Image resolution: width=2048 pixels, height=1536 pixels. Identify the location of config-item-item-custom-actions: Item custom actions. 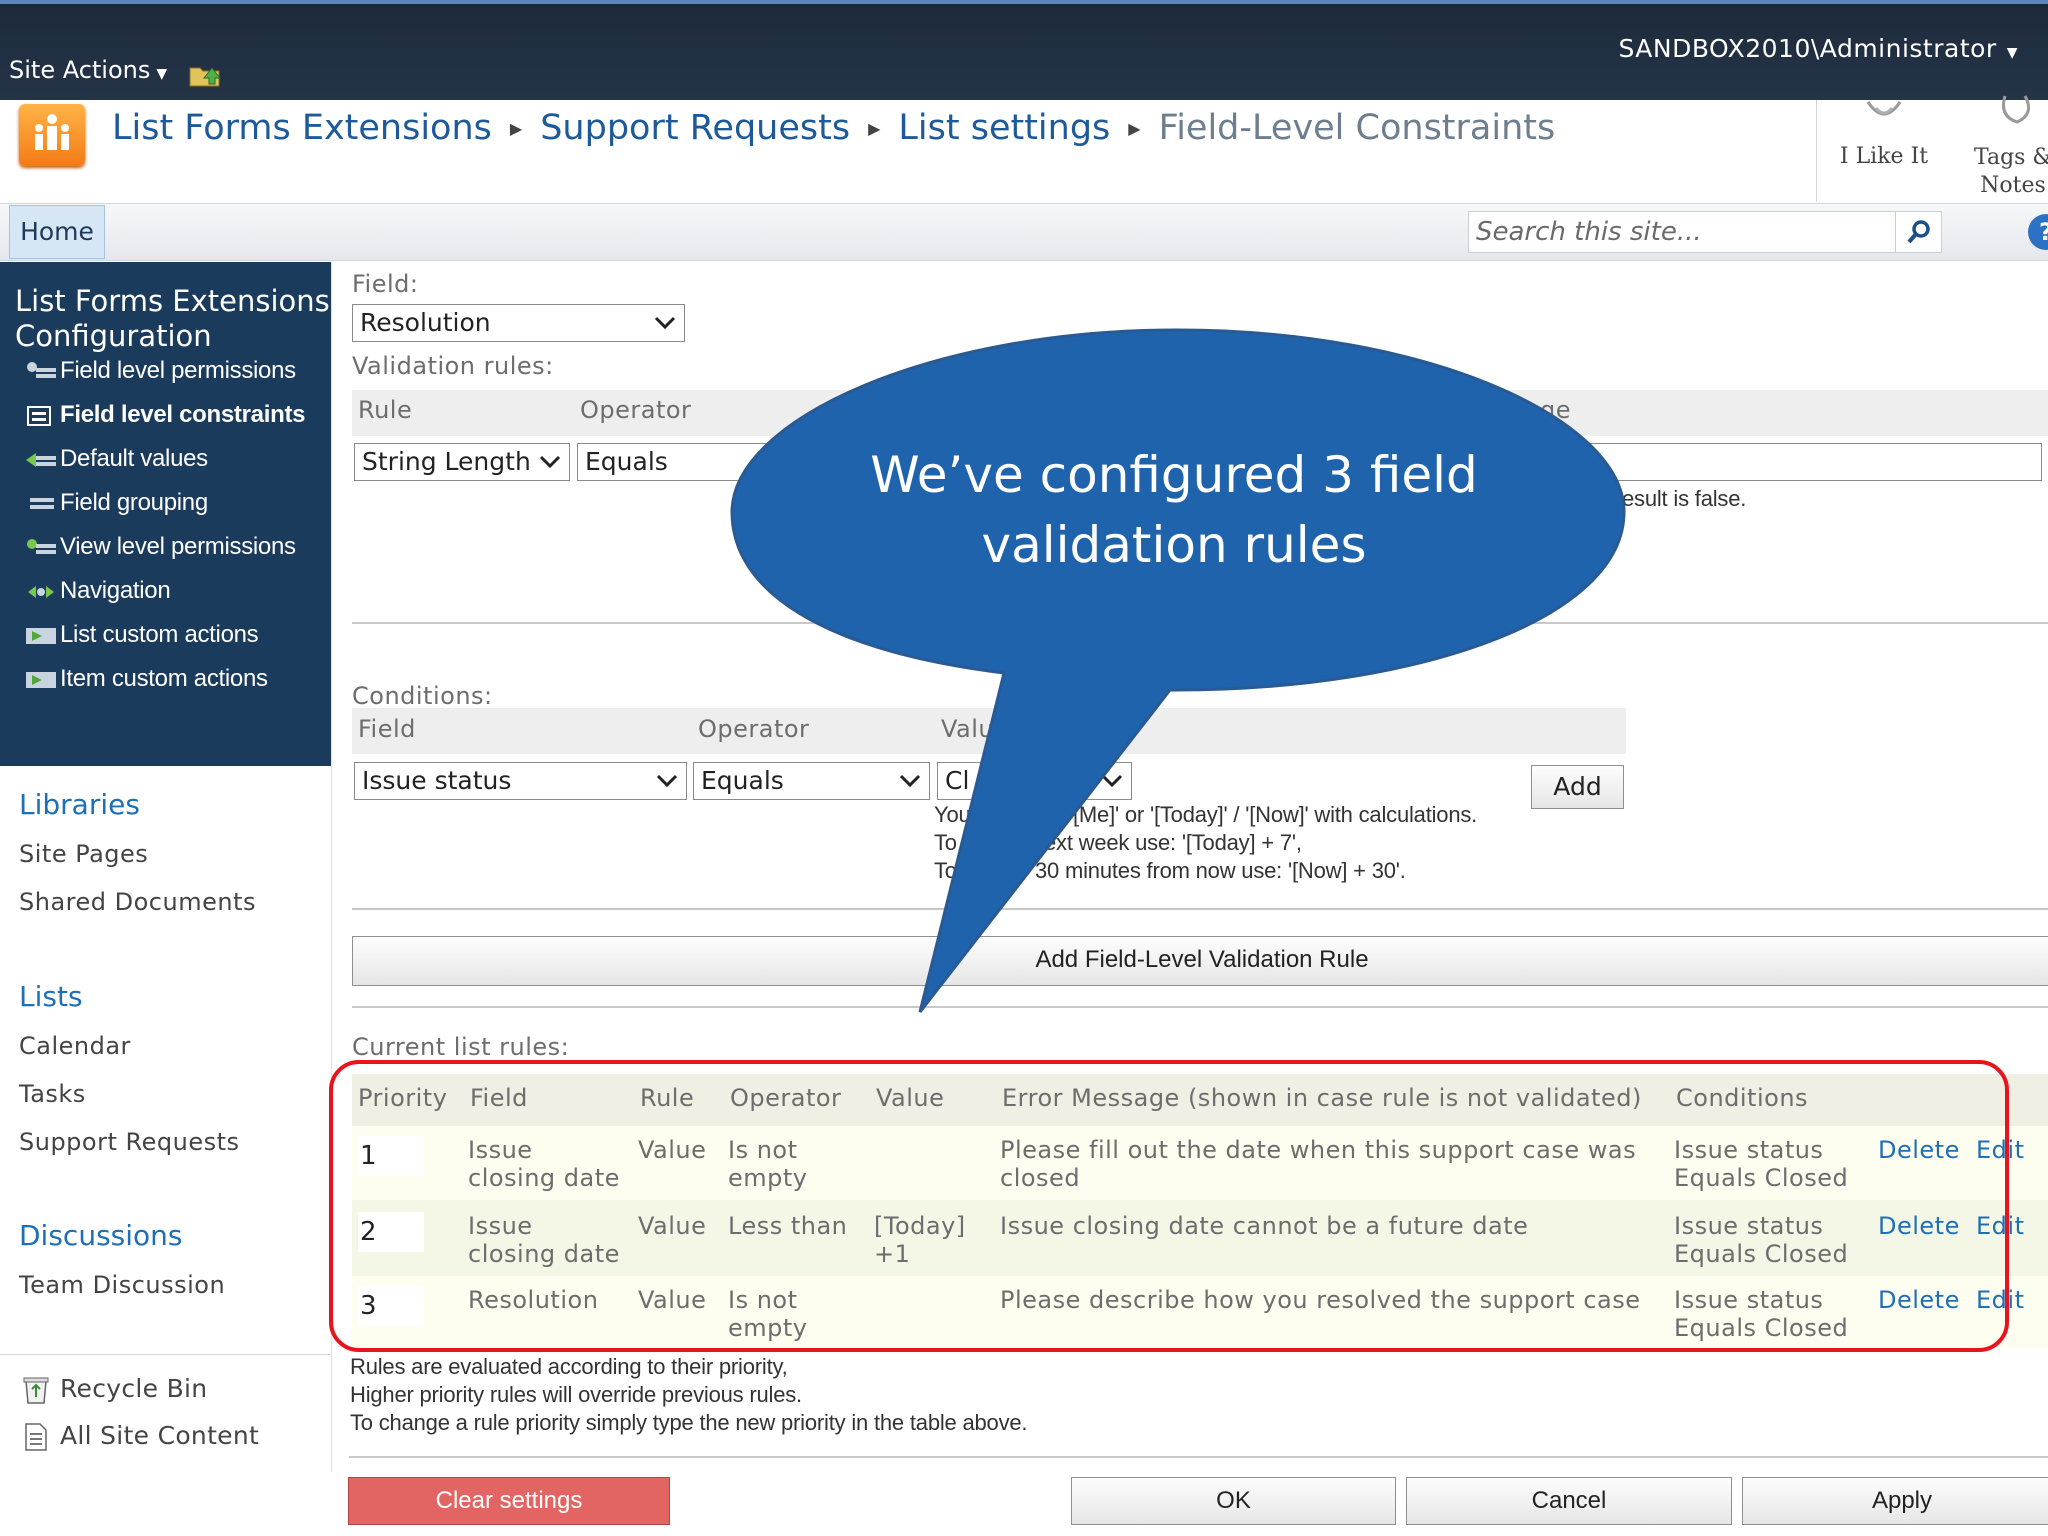
(146, 683).